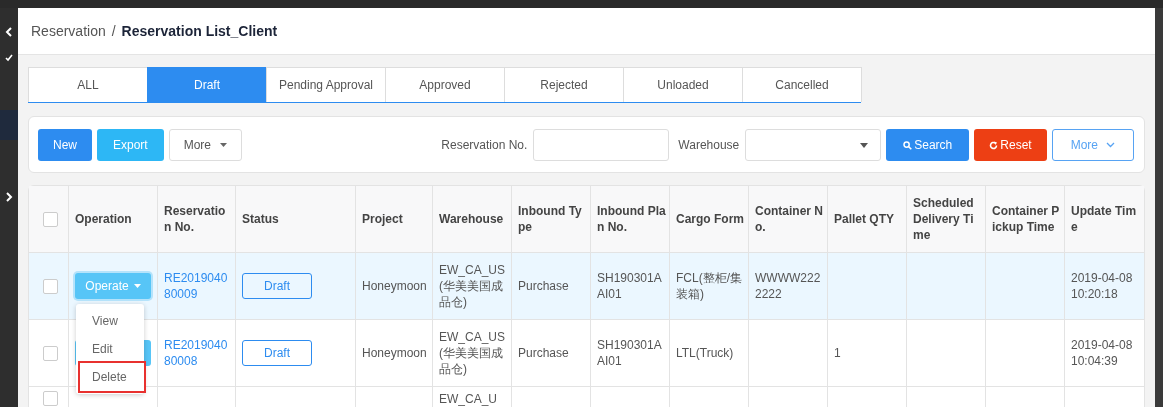  I want to click on column-header: Inbound Plan No., so click(631, 219).